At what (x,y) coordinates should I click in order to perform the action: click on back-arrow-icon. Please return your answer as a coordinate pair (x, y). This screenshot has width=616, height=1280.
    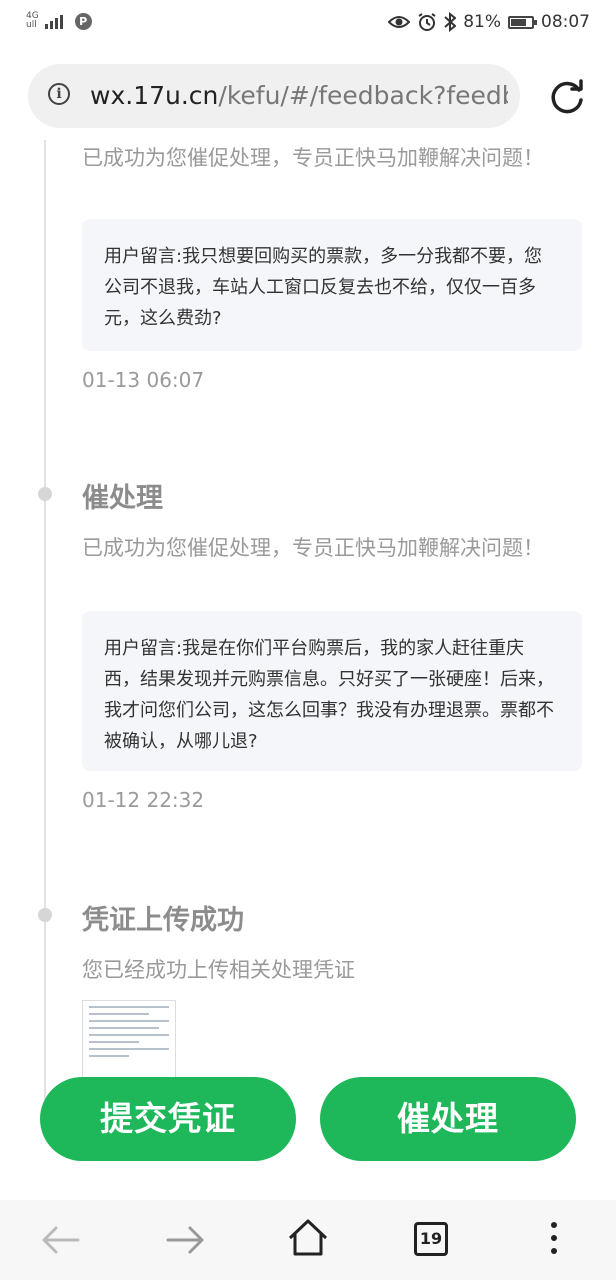
    Looking at the image, I should click on (60, 1240).